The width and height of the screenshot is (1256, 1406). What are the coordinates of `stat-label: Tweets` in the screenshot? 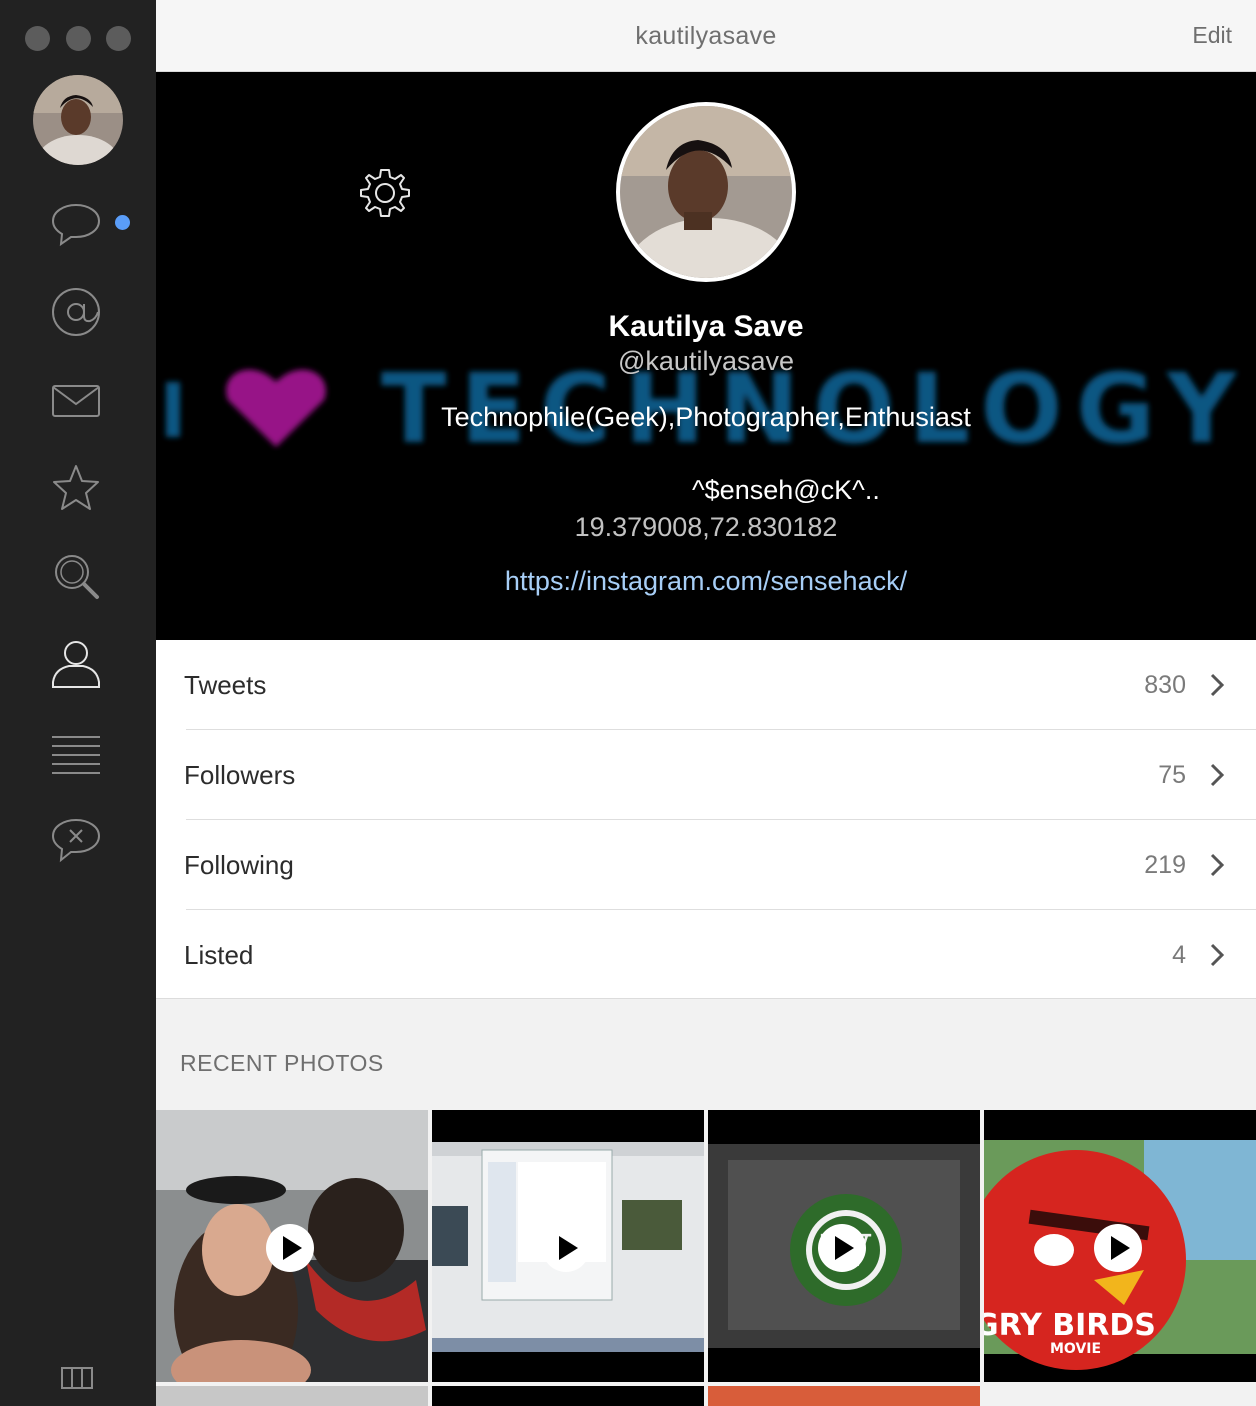 It's located at (225, 685).